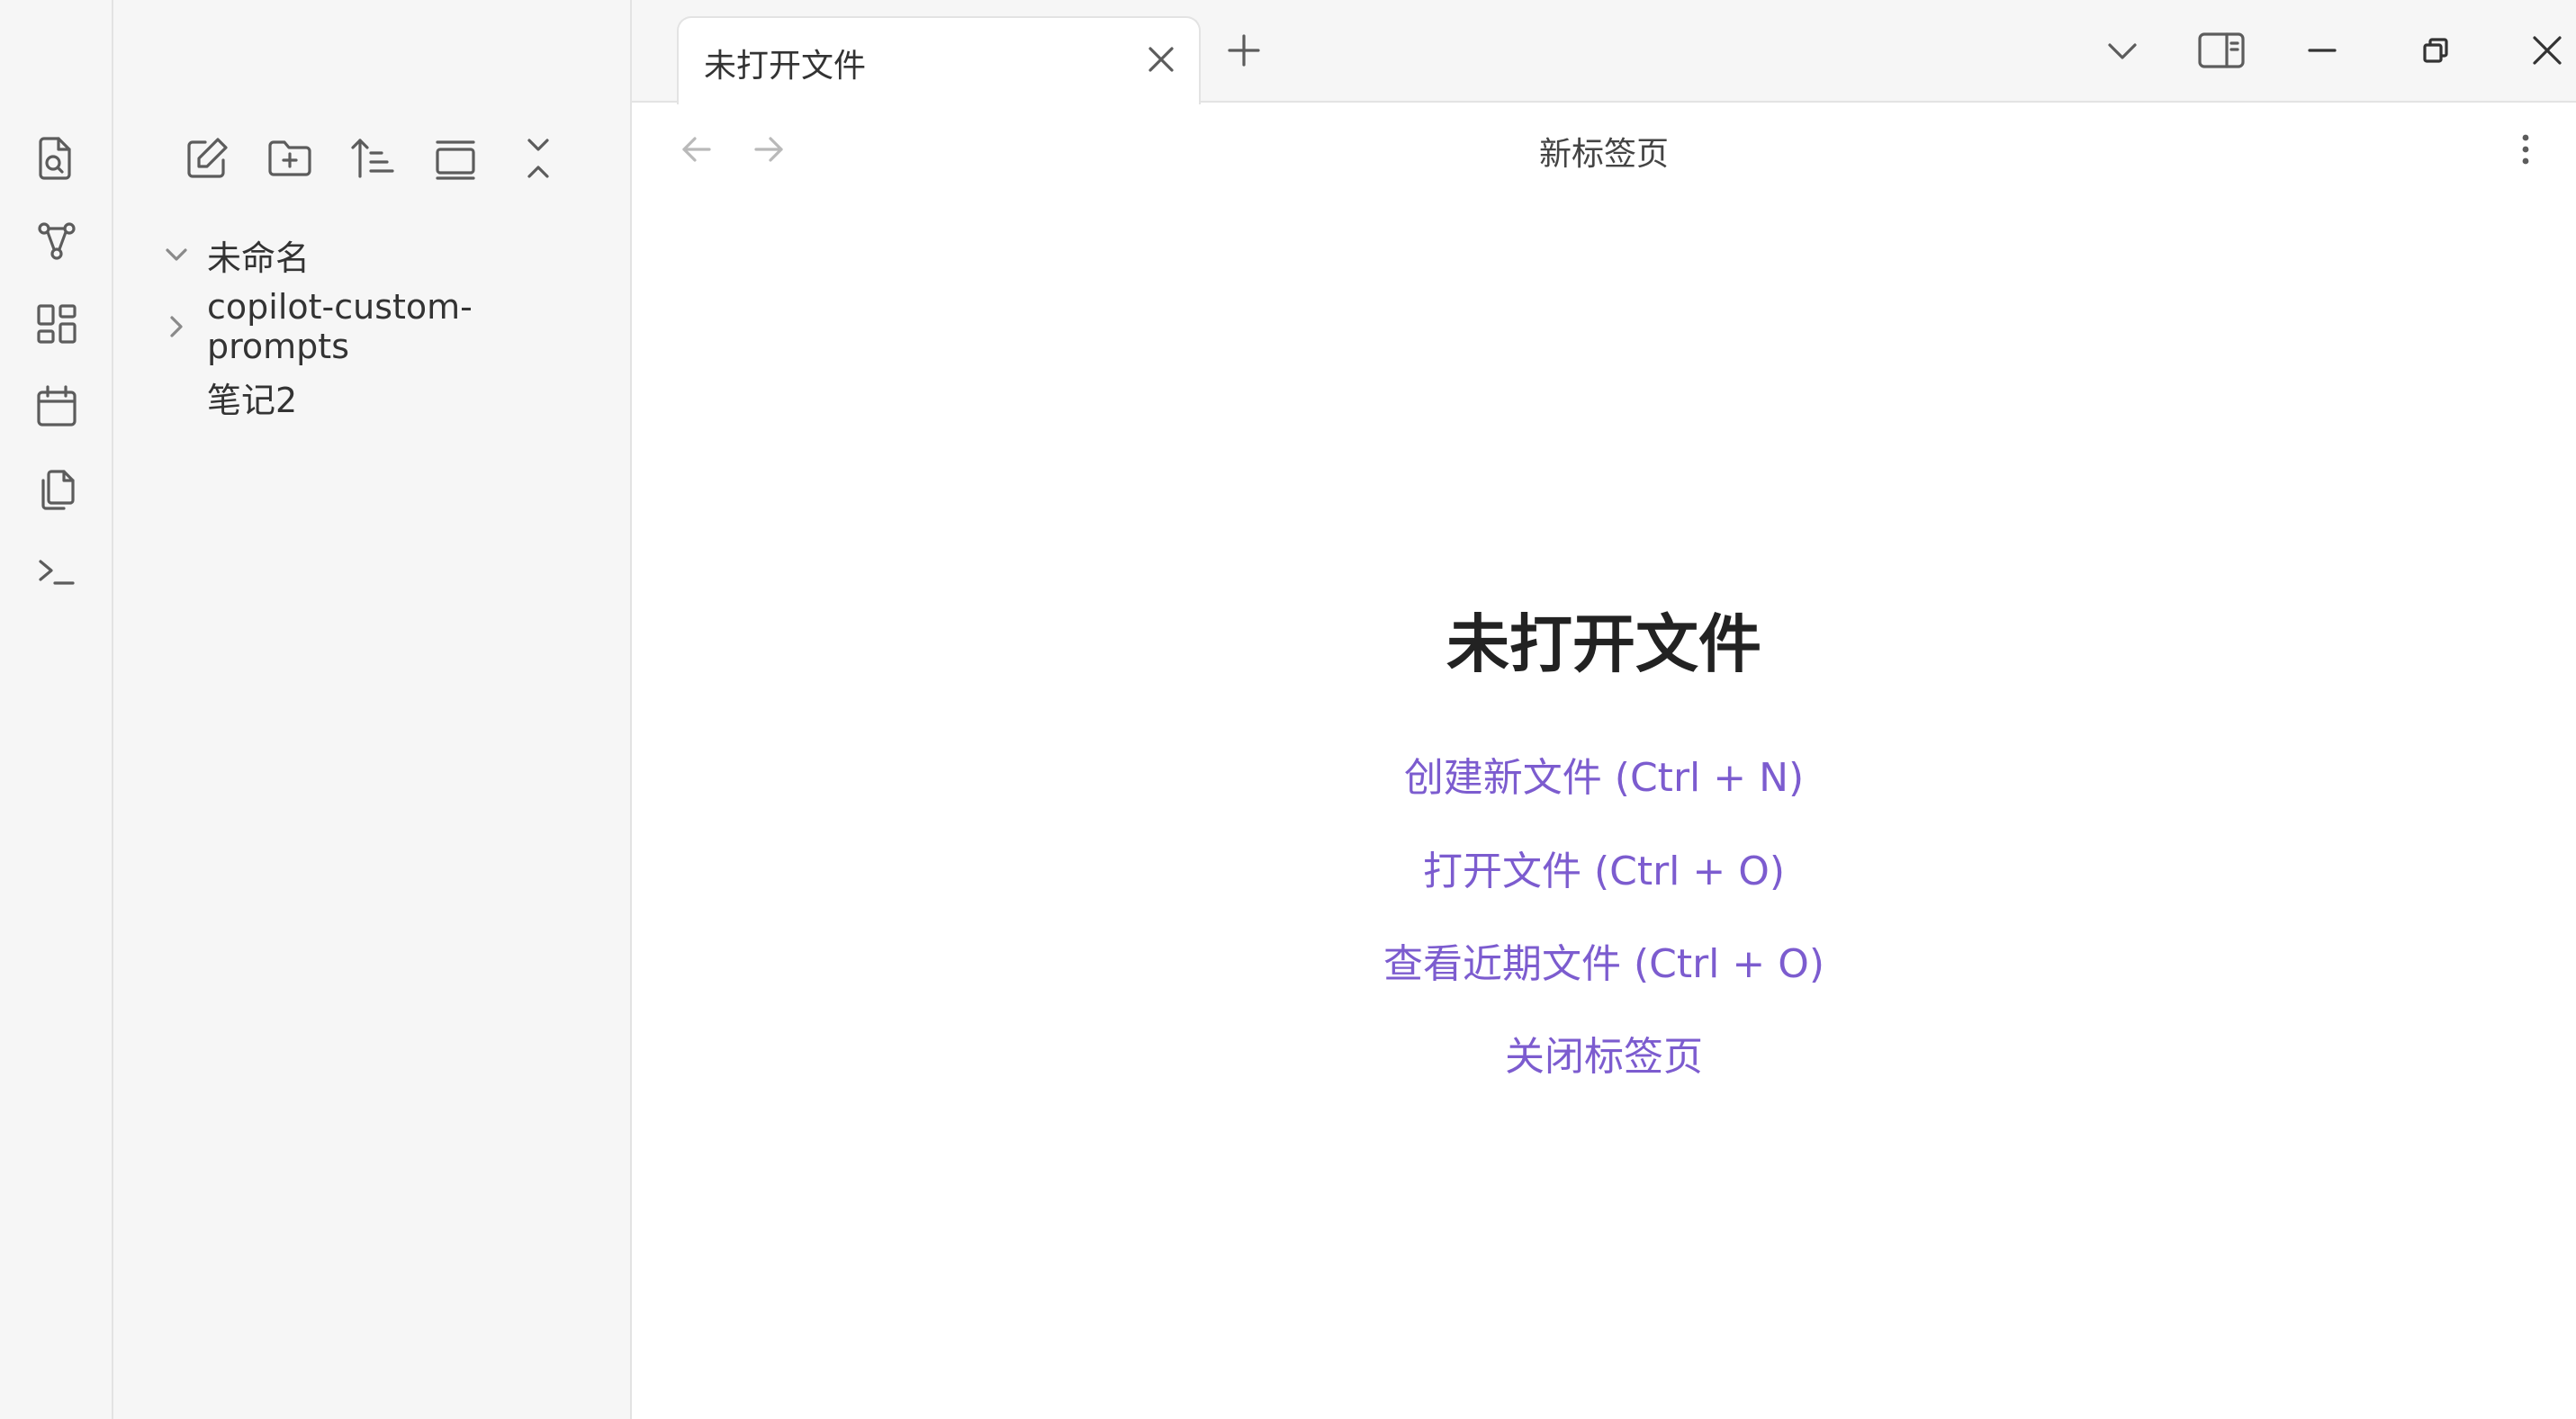 Image resolution: width=2576 pixels, height=1419 pixels. I want to click on canvas-button, so click(56, 324).